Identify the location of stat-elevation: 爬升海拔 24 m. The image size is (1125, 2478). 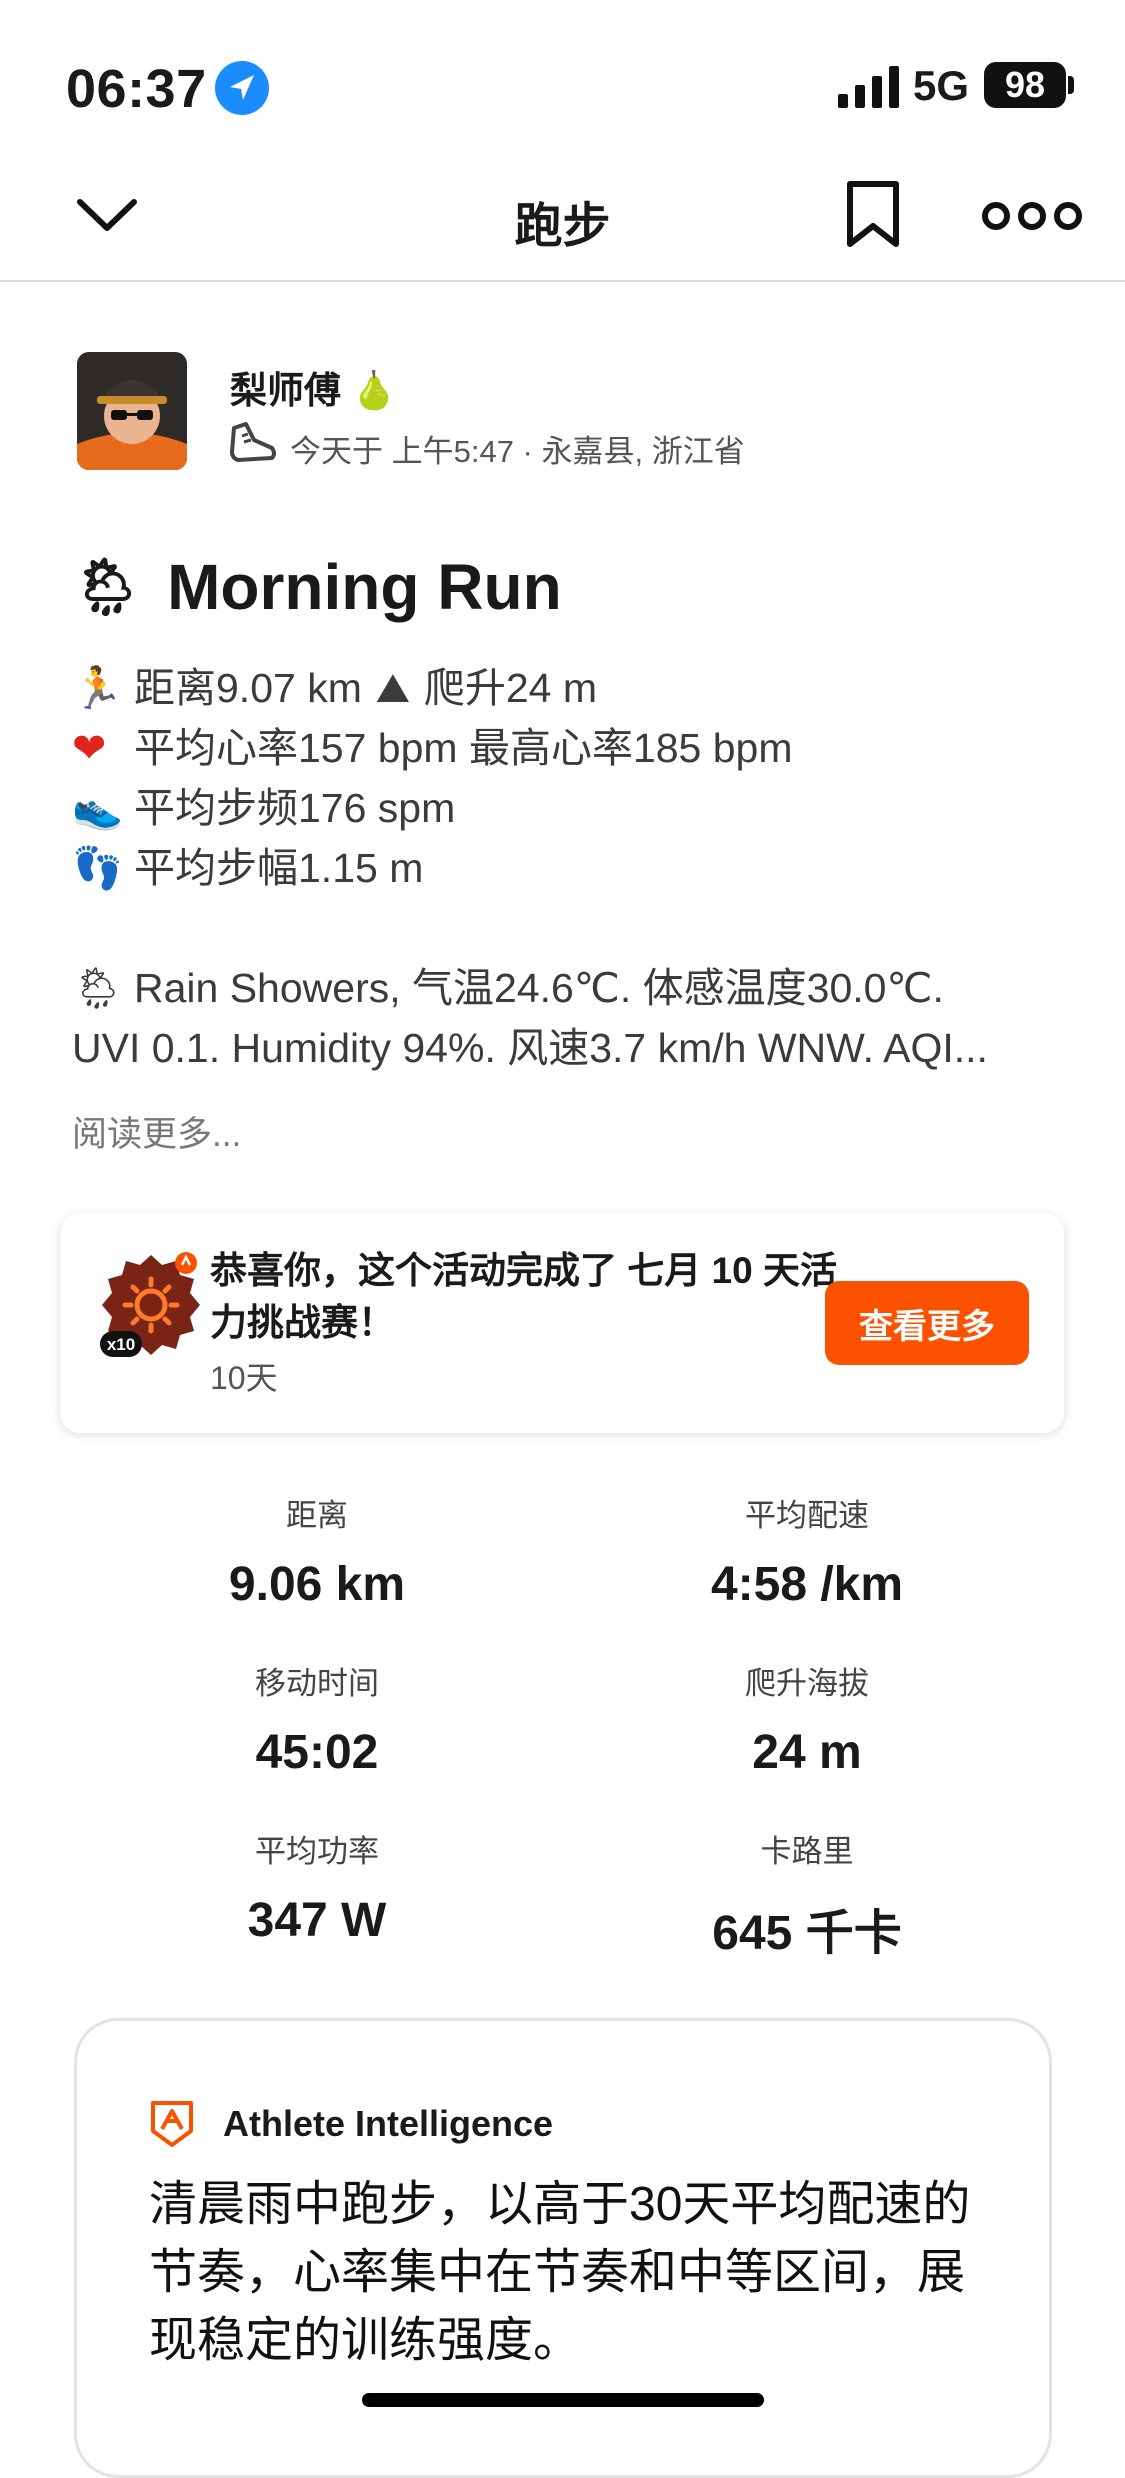
(807, 1719).